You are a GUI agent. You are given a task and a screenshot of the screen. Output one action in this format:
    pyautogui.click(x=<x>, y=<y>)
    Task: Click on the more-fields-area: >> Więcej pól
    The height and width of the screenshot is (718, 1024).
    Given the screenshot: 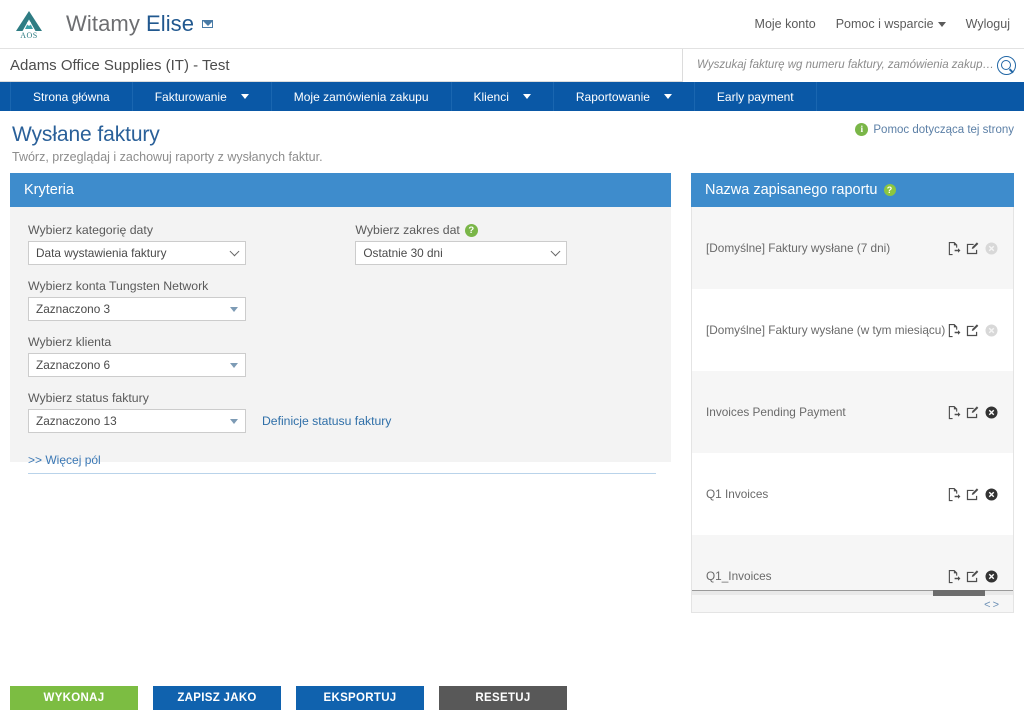 What is the action you would take?
    pyautogui.click(x=342, y=460)
    